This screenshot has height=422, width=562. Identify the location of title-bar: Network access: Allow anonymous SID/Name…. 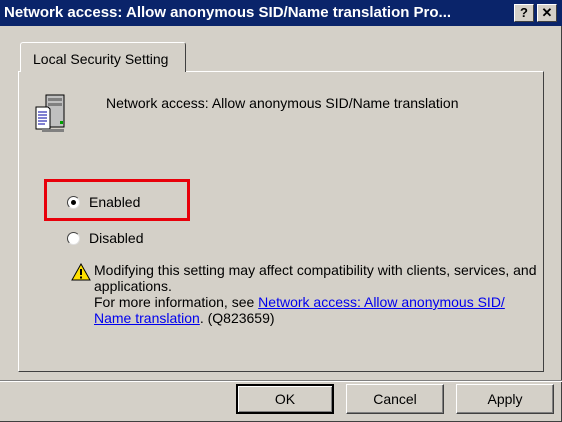
(281, 13).